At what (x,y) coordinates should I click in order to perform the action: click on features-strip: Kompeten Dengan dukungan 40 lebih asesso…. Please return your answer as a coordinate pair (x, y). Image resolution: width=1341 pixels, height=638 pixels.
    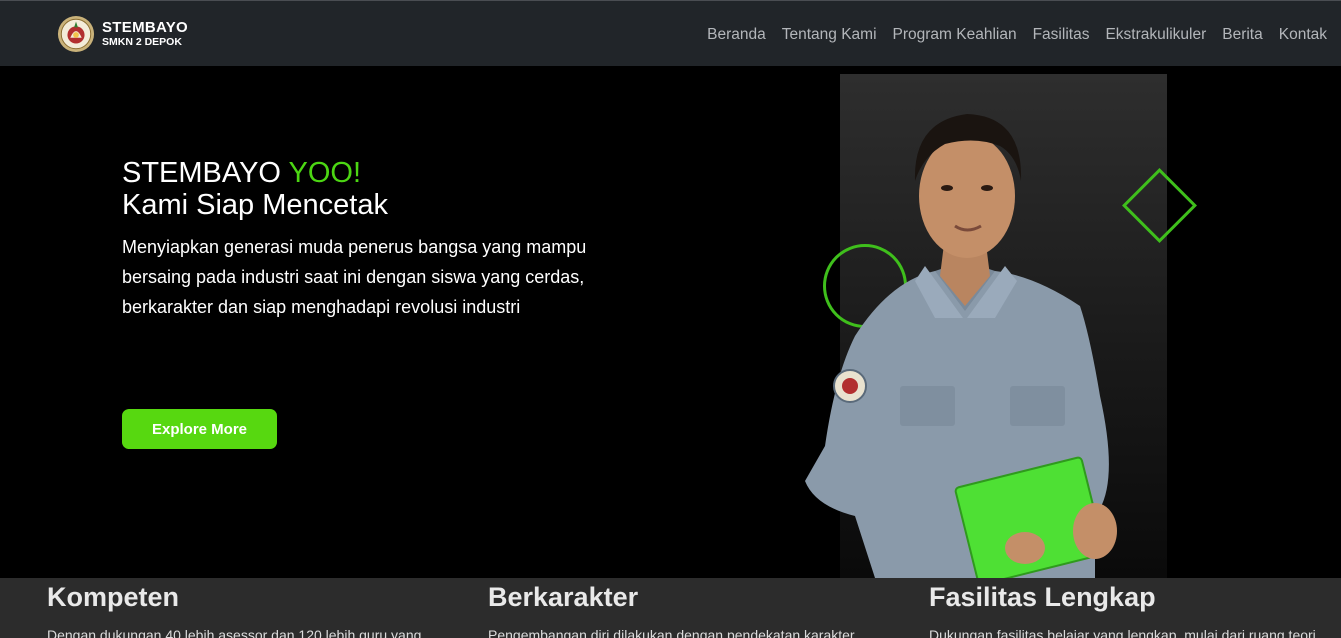
    Looking at the image, I should click on (670, 608).